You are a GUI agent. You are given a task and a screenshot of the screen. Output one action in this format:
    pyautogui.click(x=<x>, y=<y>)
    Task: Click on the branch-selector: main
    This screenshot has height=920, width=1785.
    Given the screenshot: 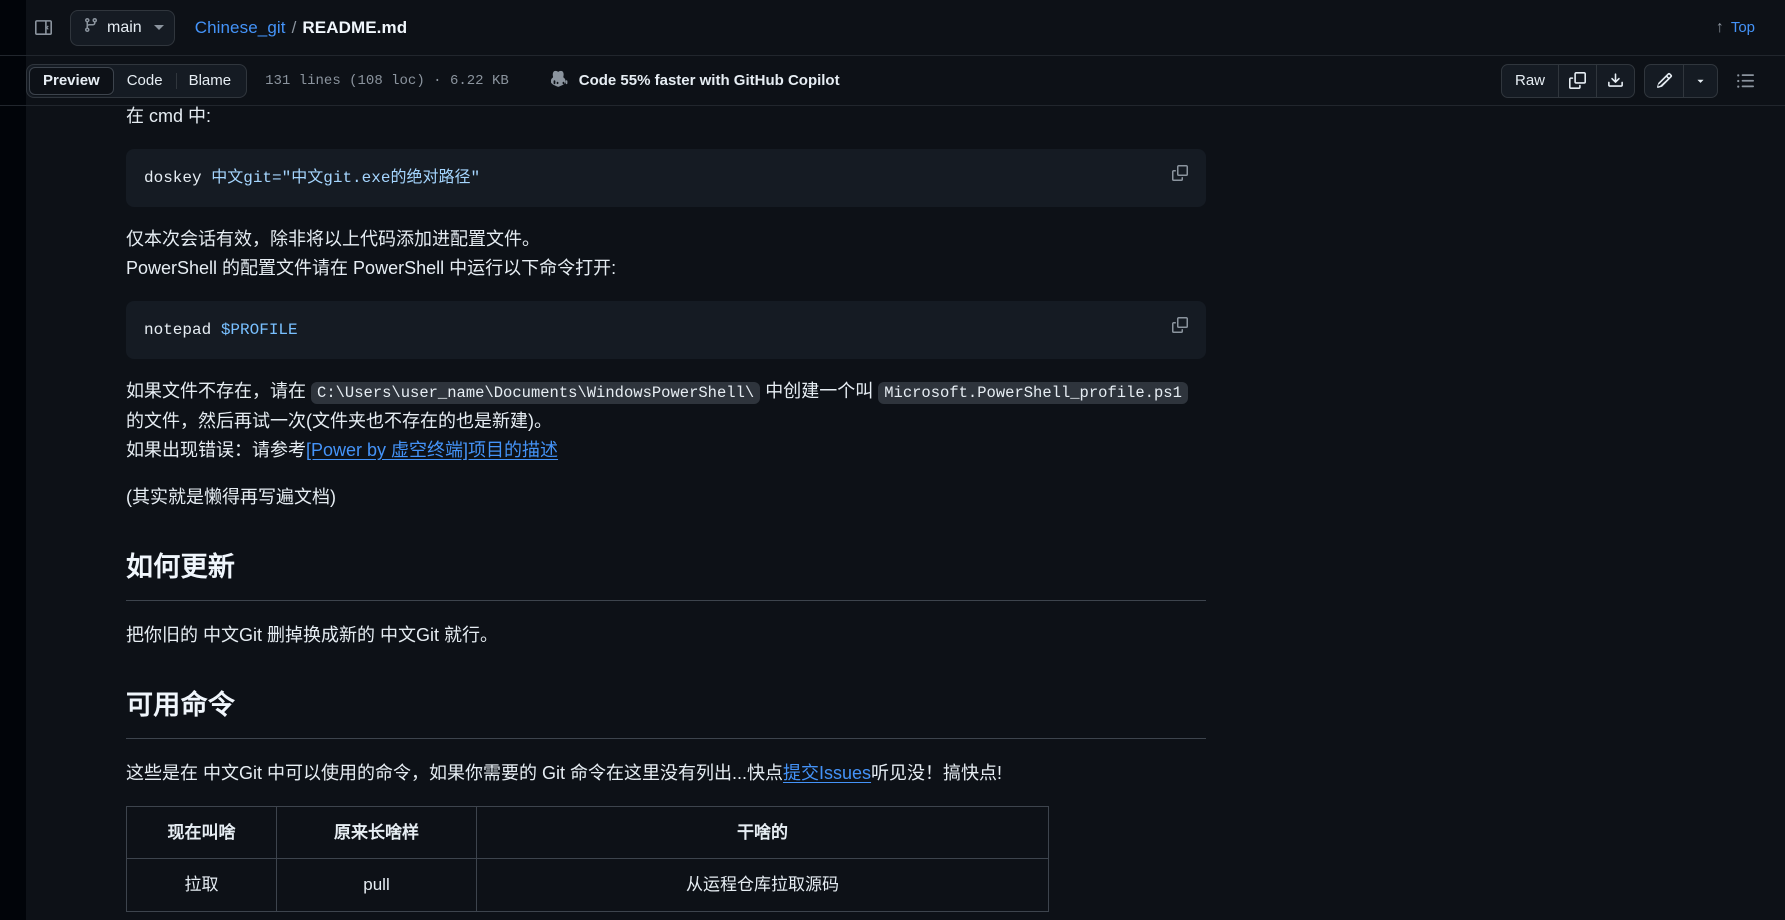 What is the action you would take?
    pyautogui.click(x=122, y=27)
    